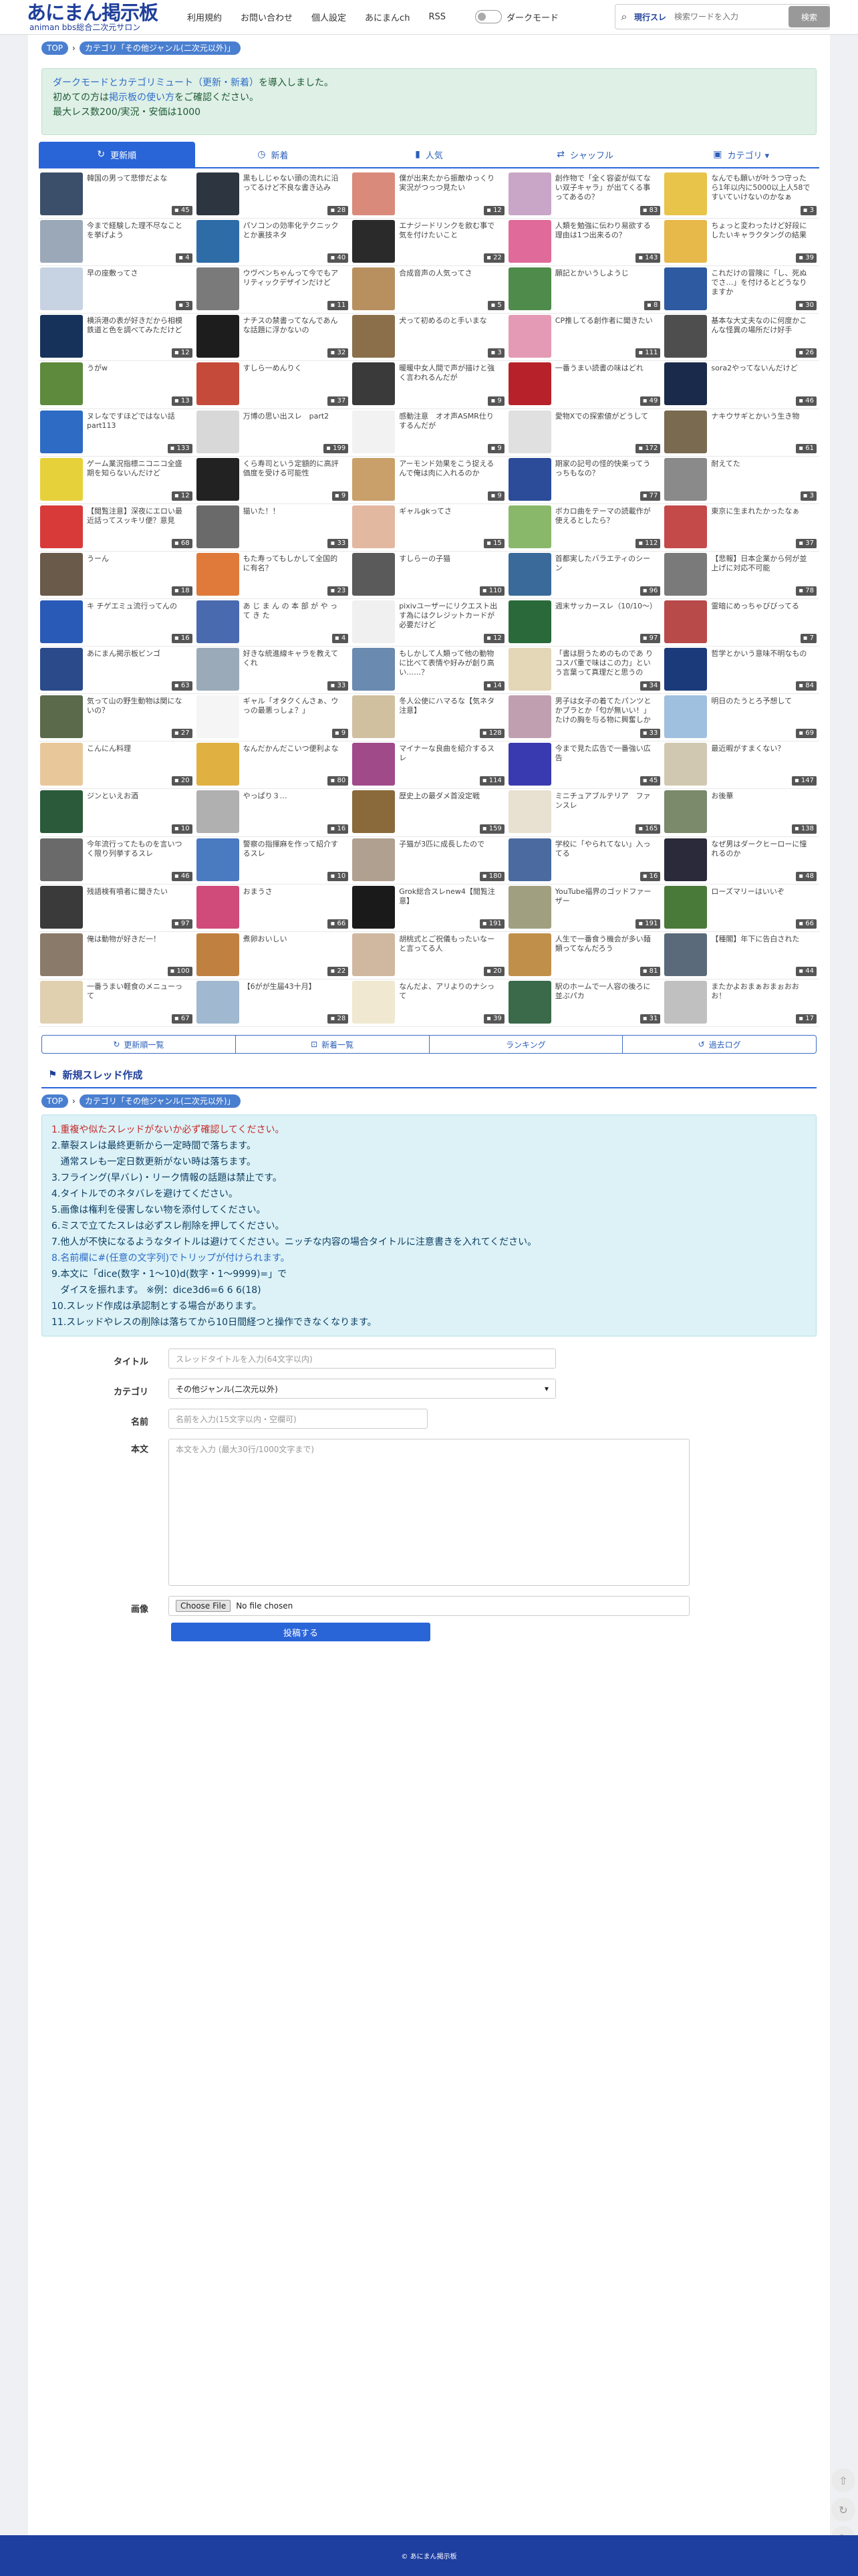 This screenshot has width=858, height=2576. What do you see at coordinates (429, 1512) in the screenshot?
I see `body-textarea: 本文を入力 (最大30行/1000文字まで)` at bounding box center [429, 1512].